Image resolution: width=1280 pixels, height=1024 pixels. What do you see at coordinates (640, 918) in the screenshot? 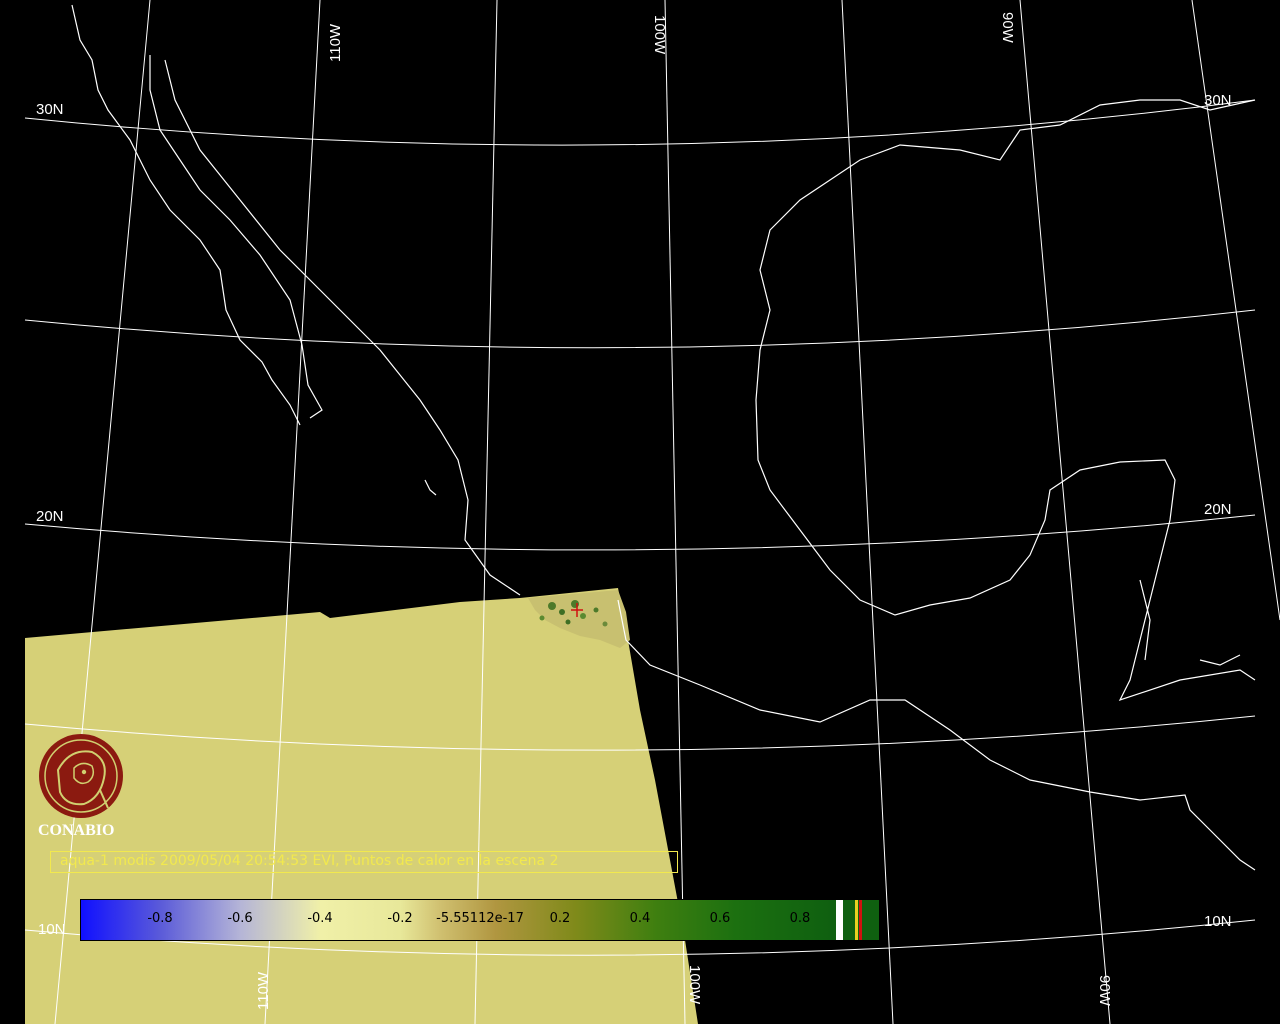
I see `colorbar-tick-label: 0.4` at bounding box center [640, 918].